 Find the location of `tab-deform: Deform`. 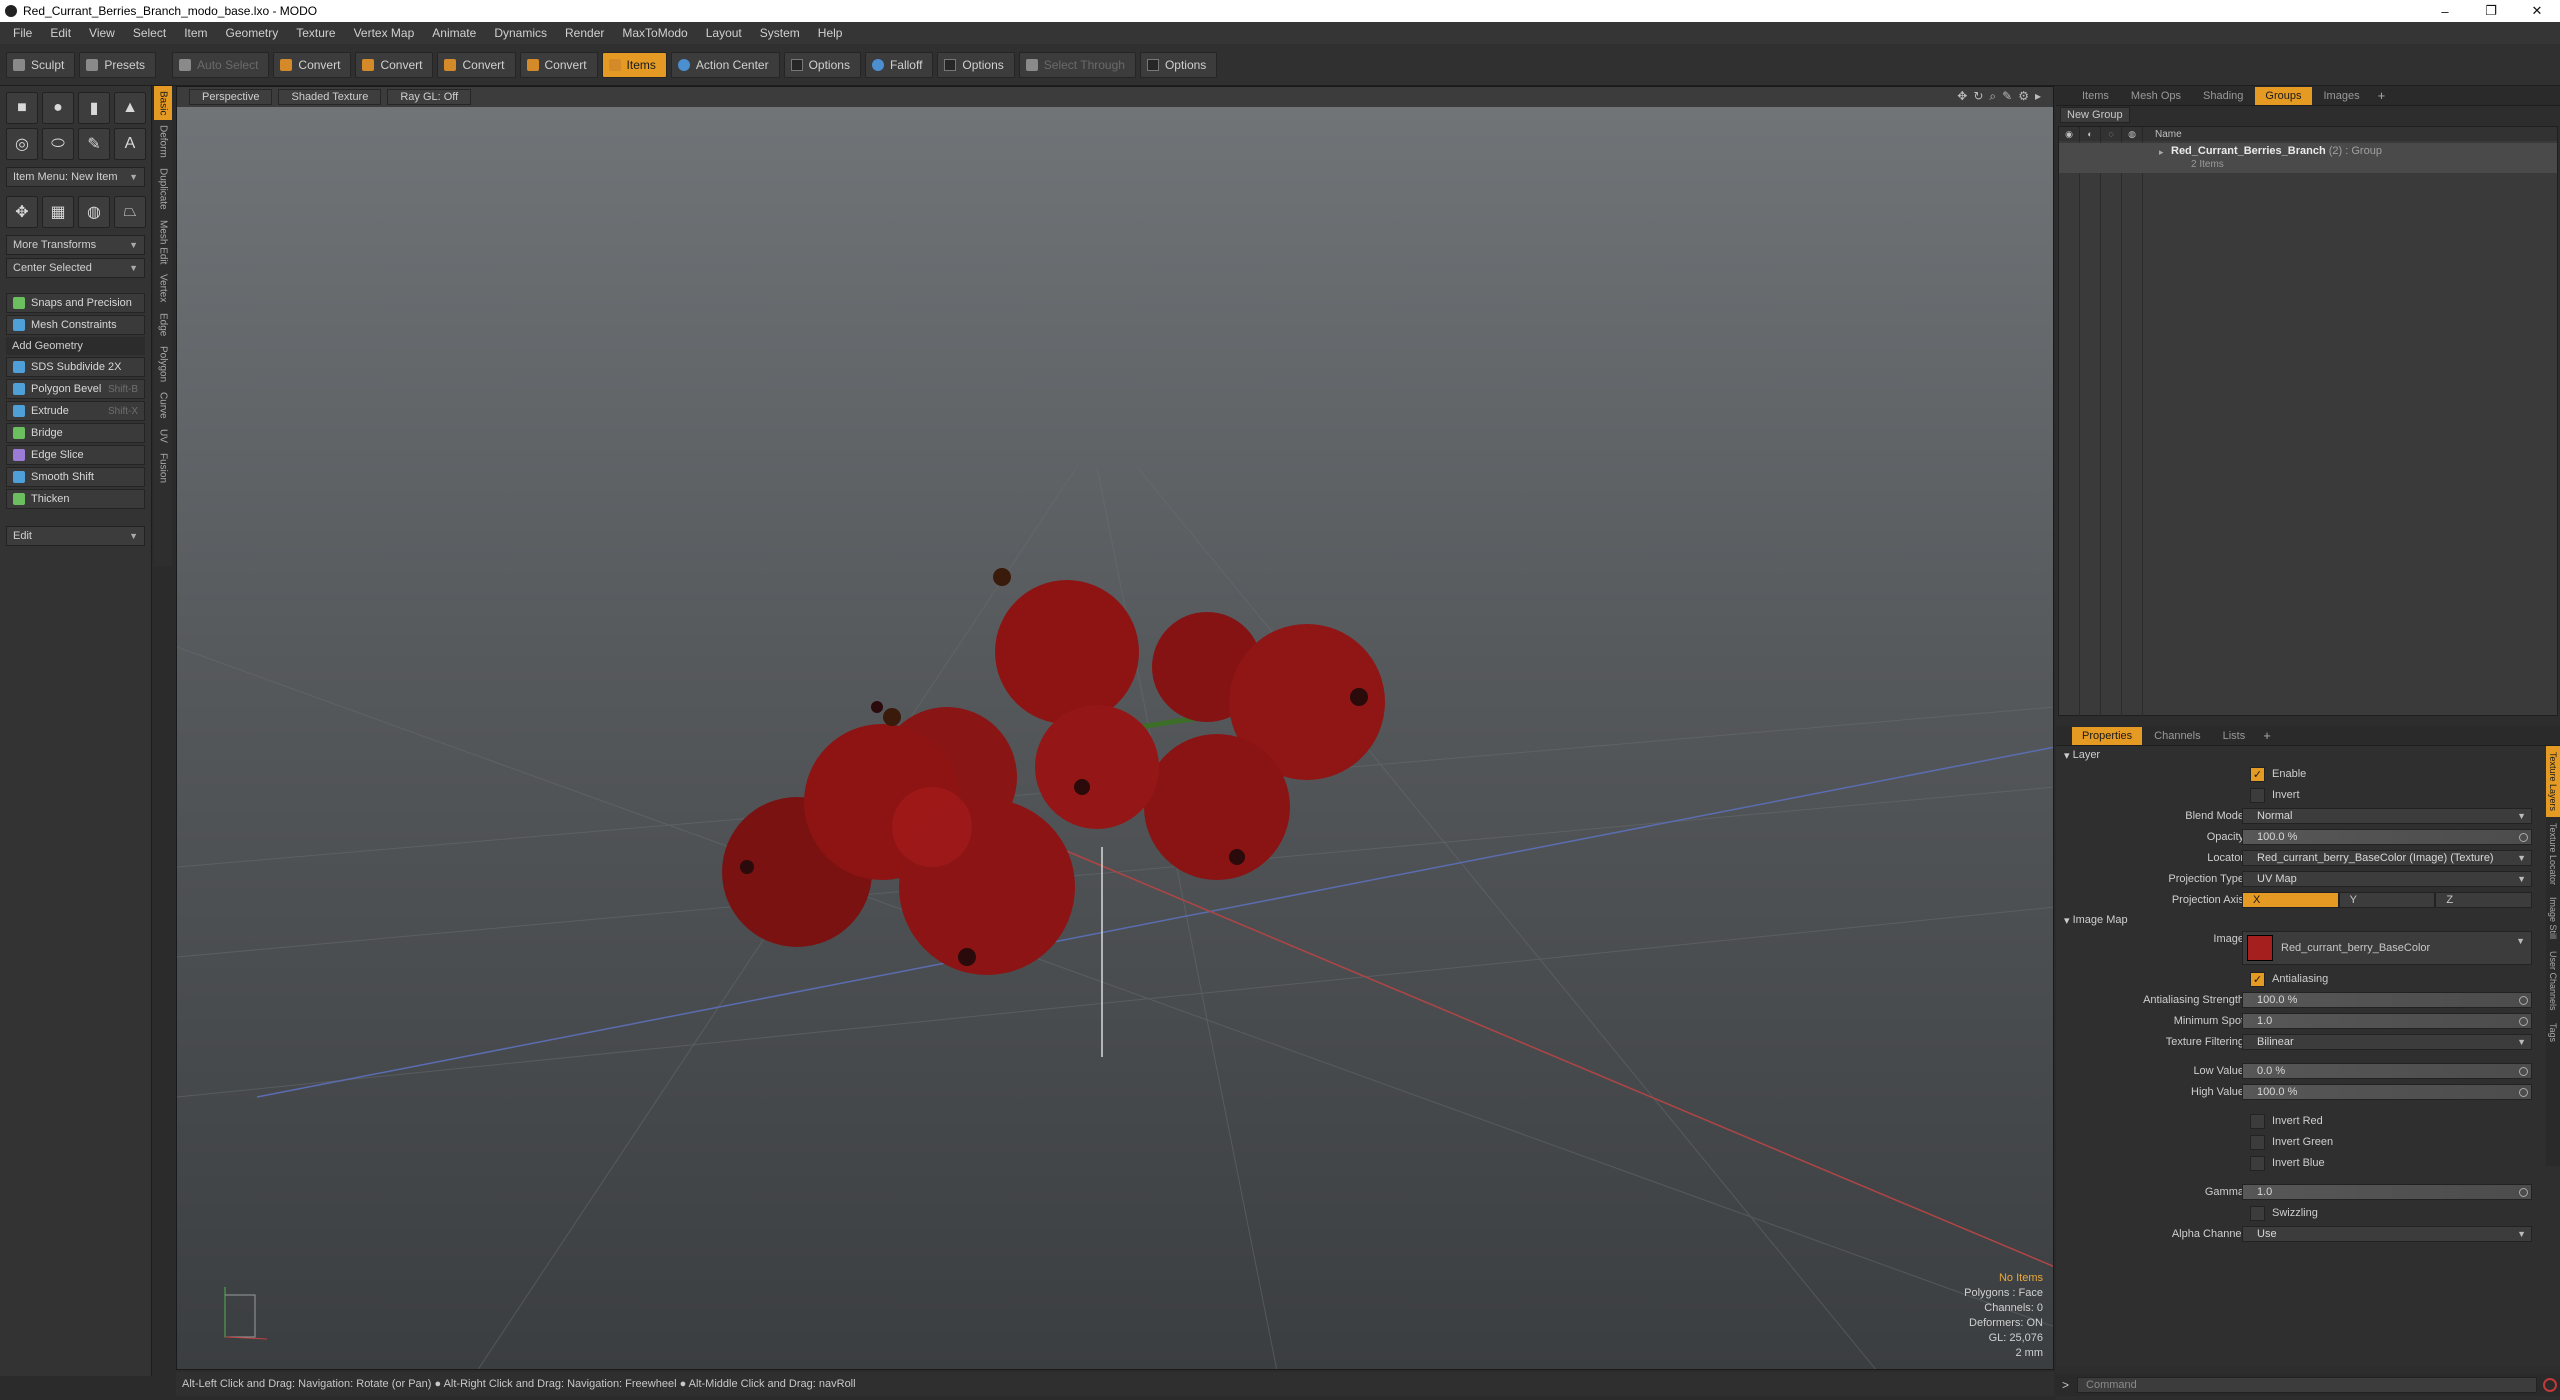

tab-deform: Deform is located at coordinates (163, 141).